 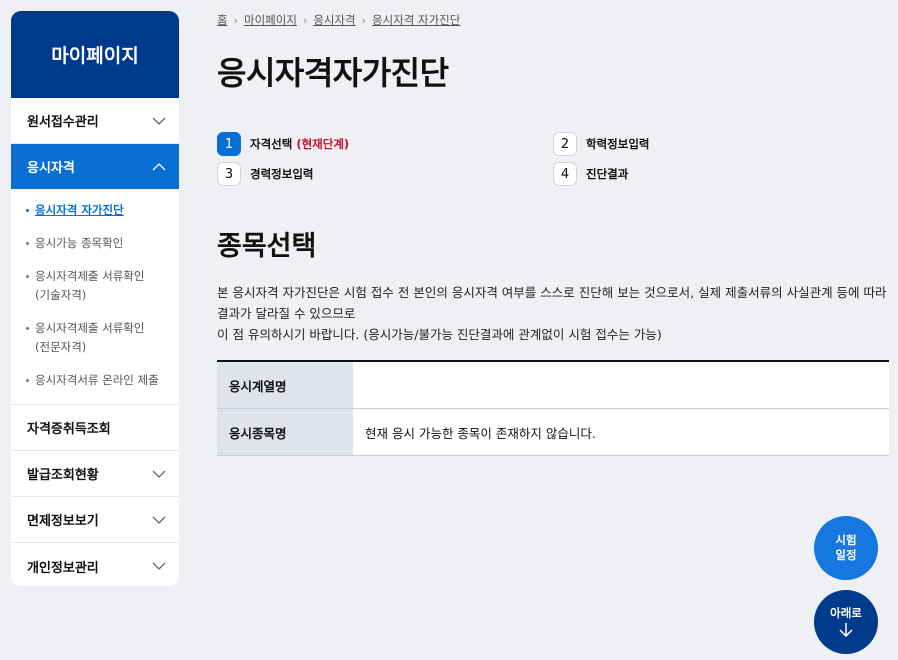 What do you see at coordinates (63, 475) in the screenshot?
I see `sidebar-item-label: 발급조회현황` at bounding box center [63, 475].